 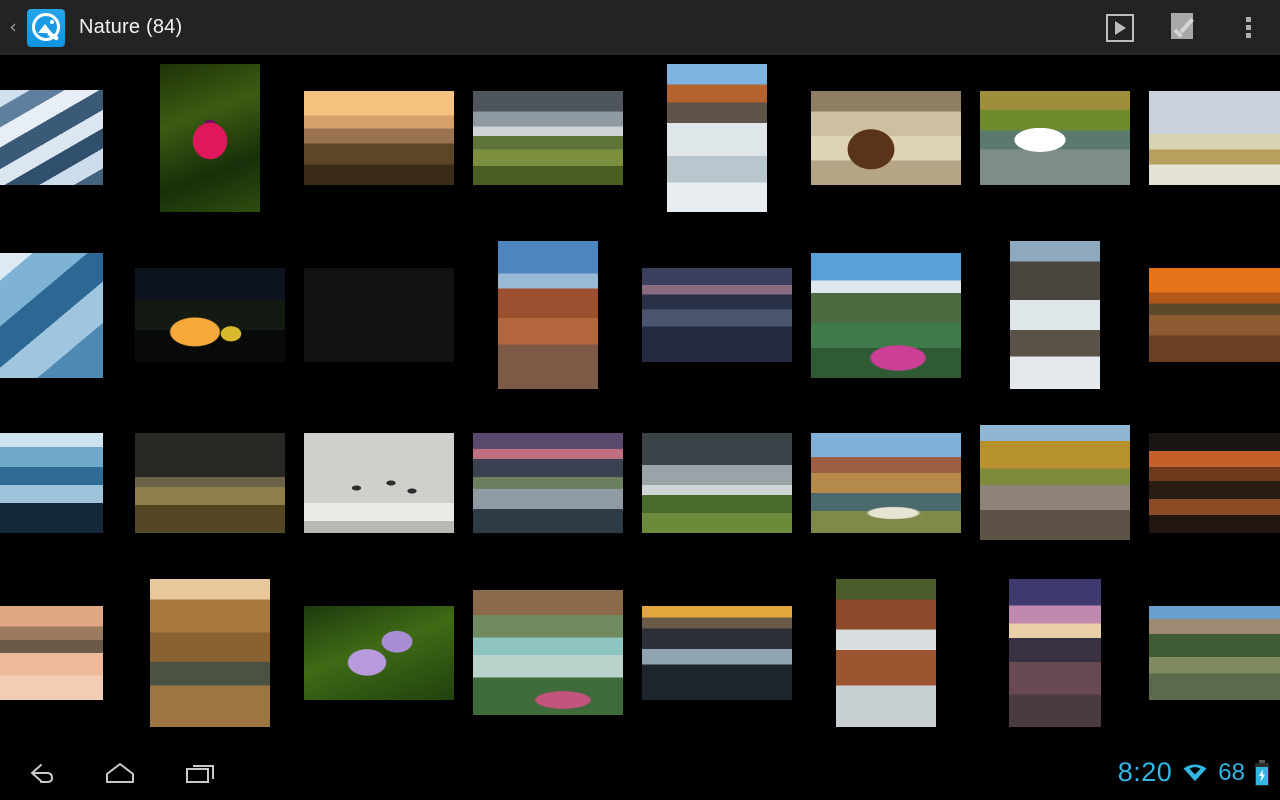 I want to click on overflow-menu-icon, so click(x=1248, y=27).